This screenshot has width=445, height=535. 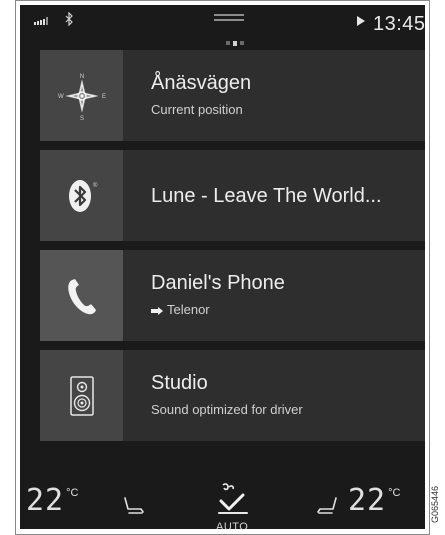 What do you see at coordinates (235, 43) in the screenshot?
I see `page-dot-active` at bounding box center [235, 43].